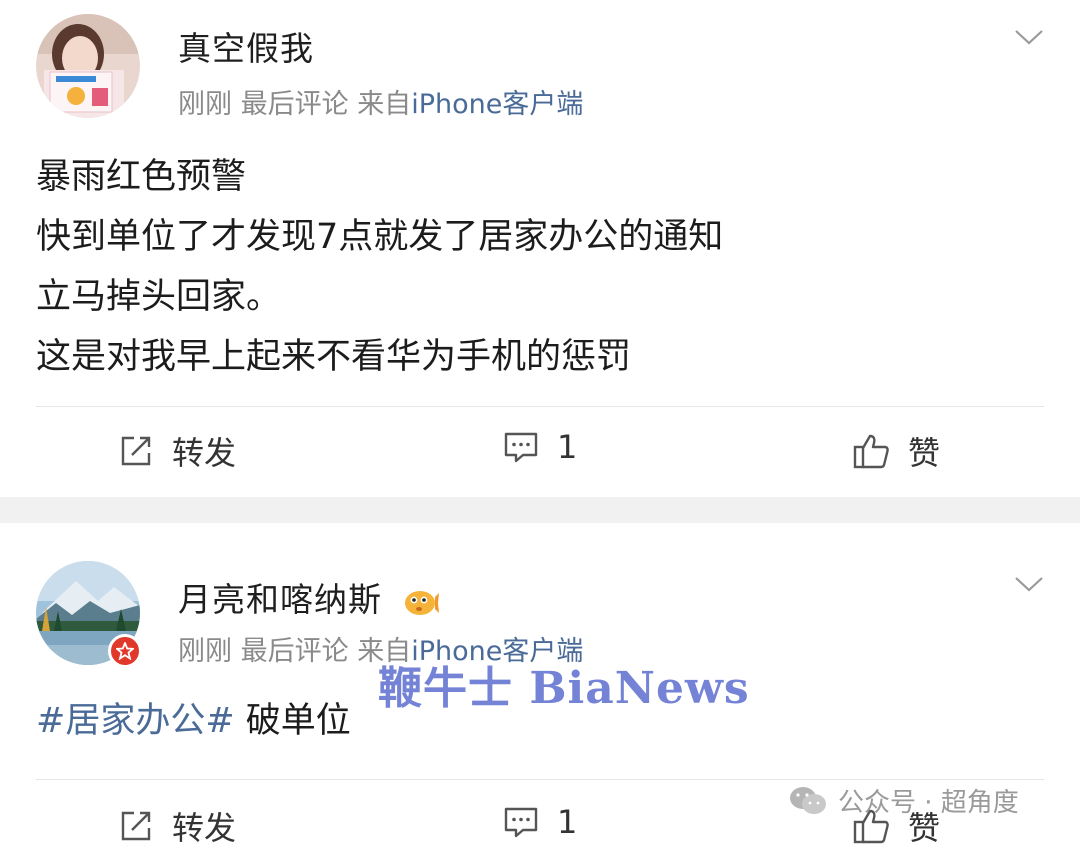  What do you see at coordinates (497, 104) in the screenshot?
I see `source-link: iPhone客户端` at bounding box center [497, 104].